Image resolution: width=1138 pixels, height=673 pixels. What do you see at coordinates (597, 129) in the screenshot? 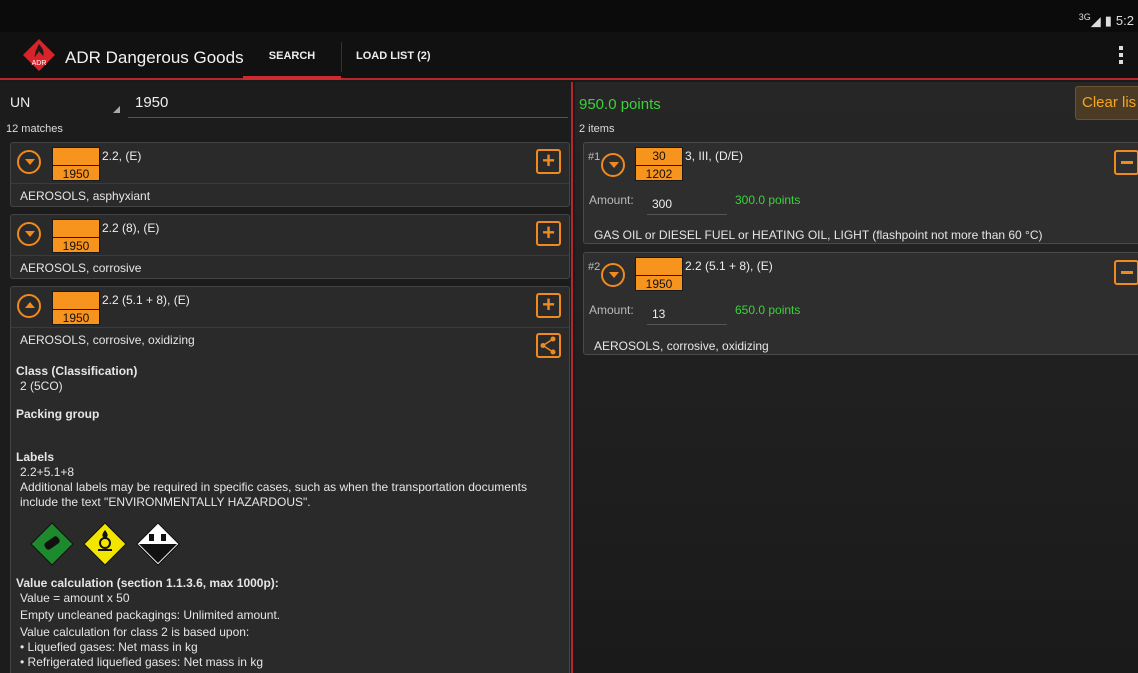
I see `item-count: 2 items` at bounding box center [597, 129].